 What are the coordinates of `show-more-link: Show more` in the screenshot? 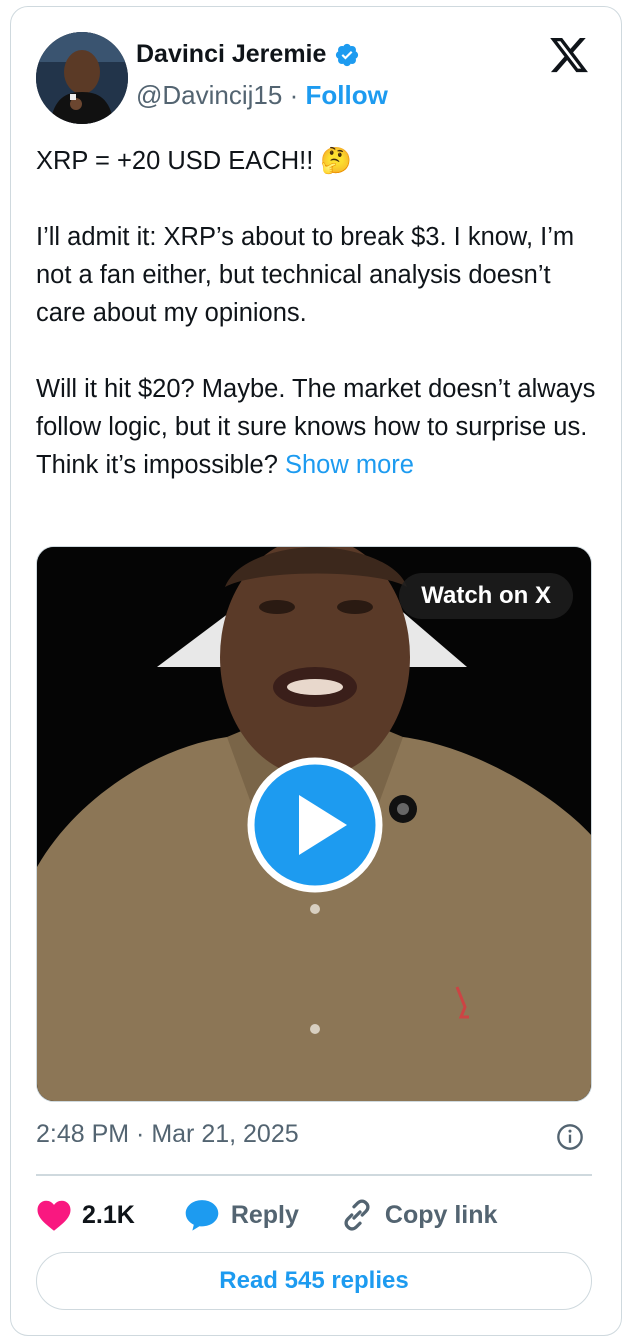 It's located at (349, 465).